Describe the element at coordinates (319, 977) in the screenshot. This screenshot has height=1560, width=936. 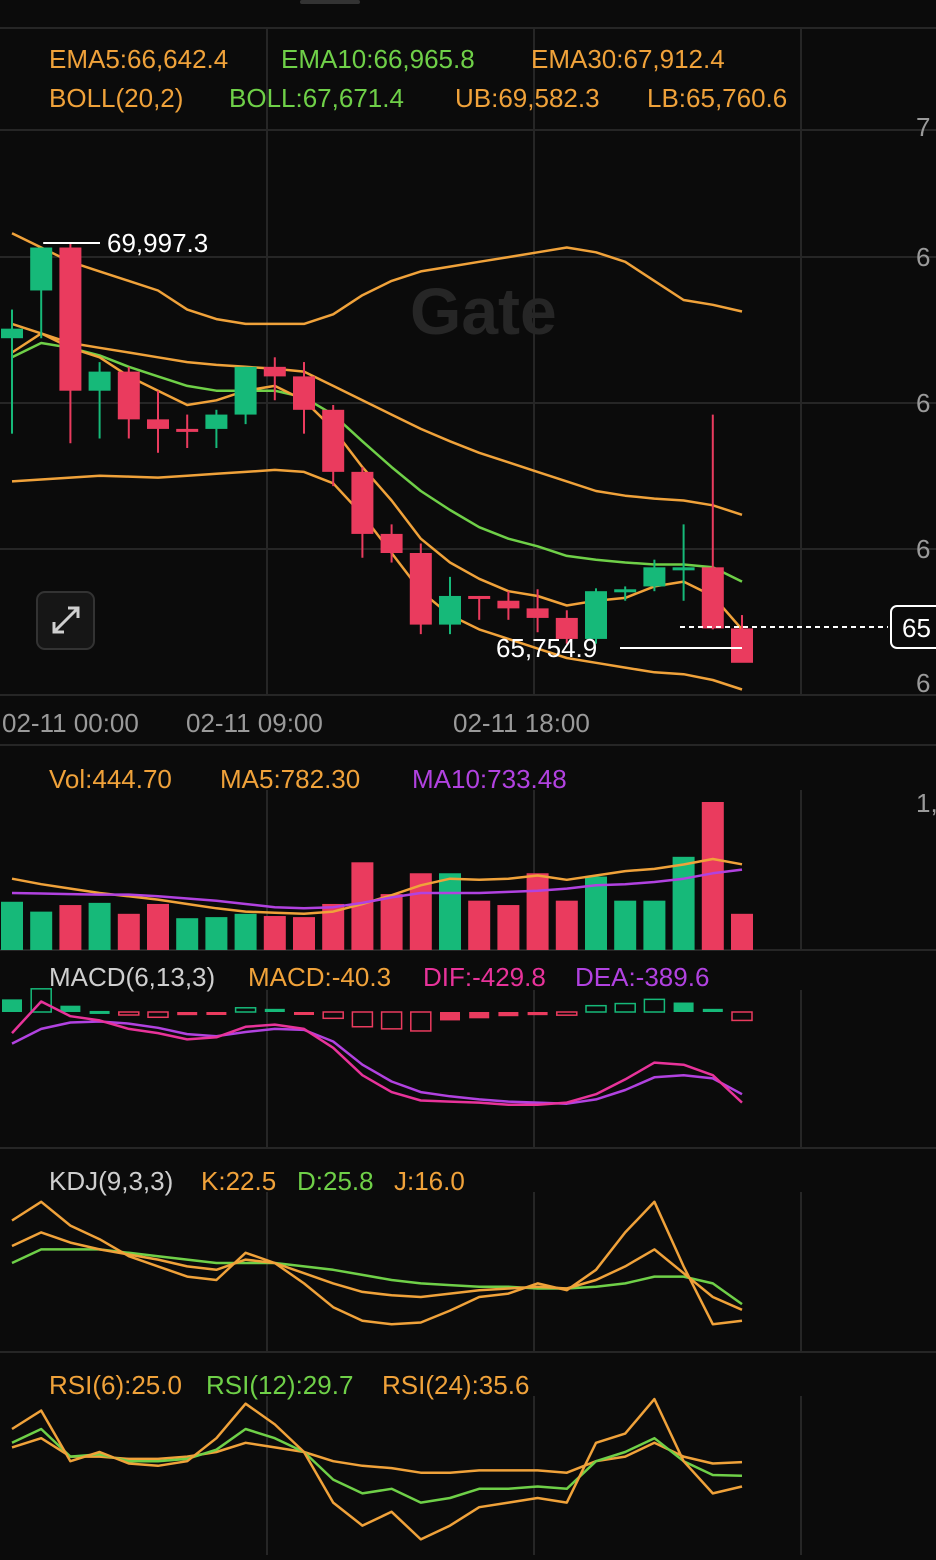
I see `macd-legend: MACD:-40.3` at that location.